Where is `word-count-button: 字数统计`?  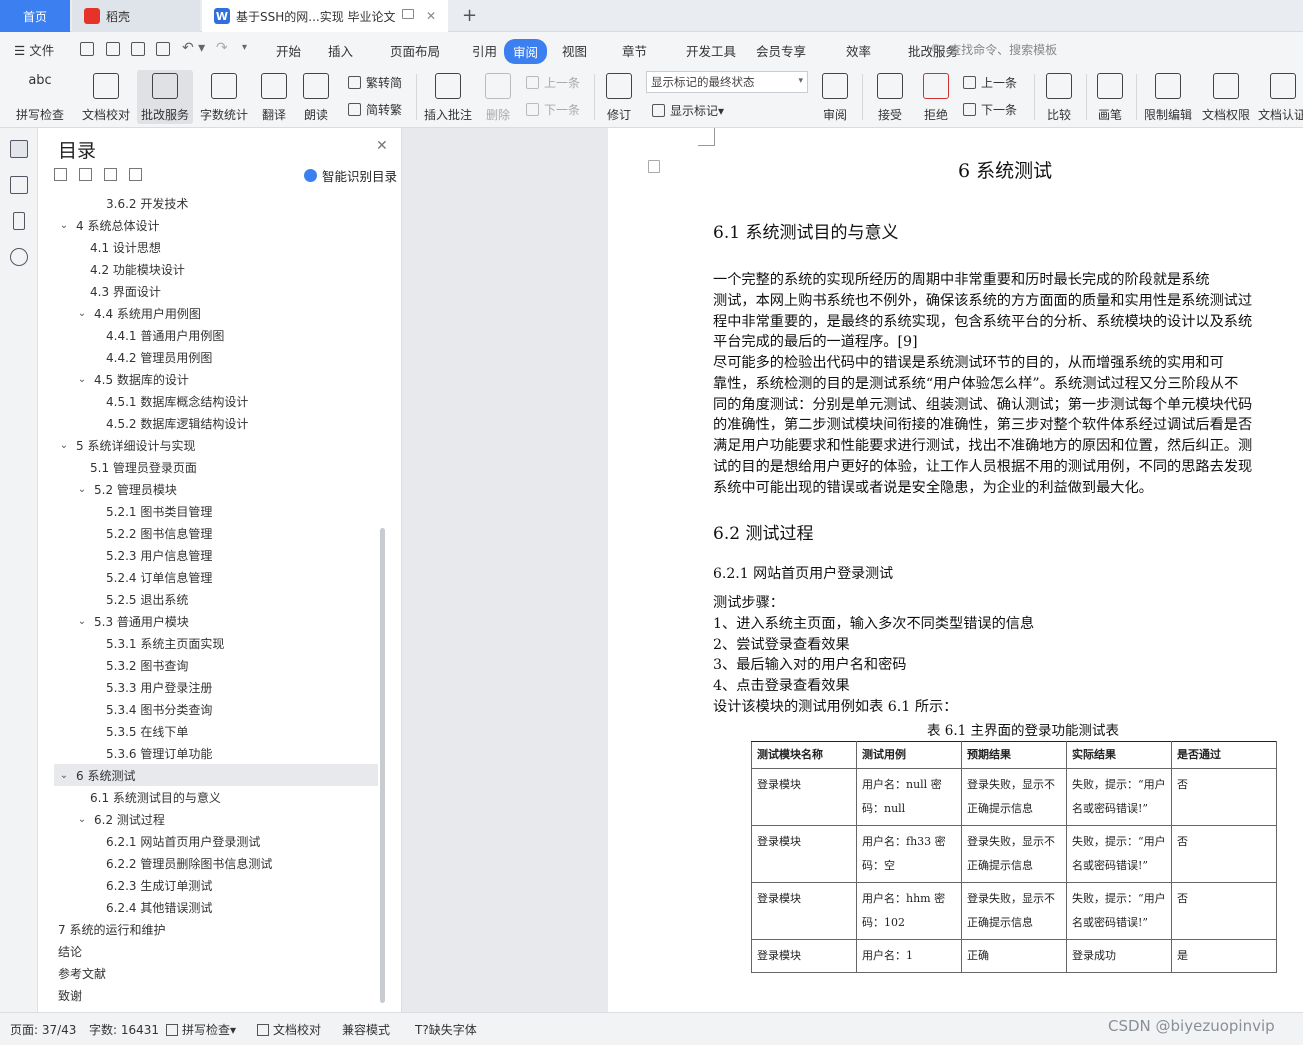
word-count-button: 字数统计 is located at coordinates (224, 97).